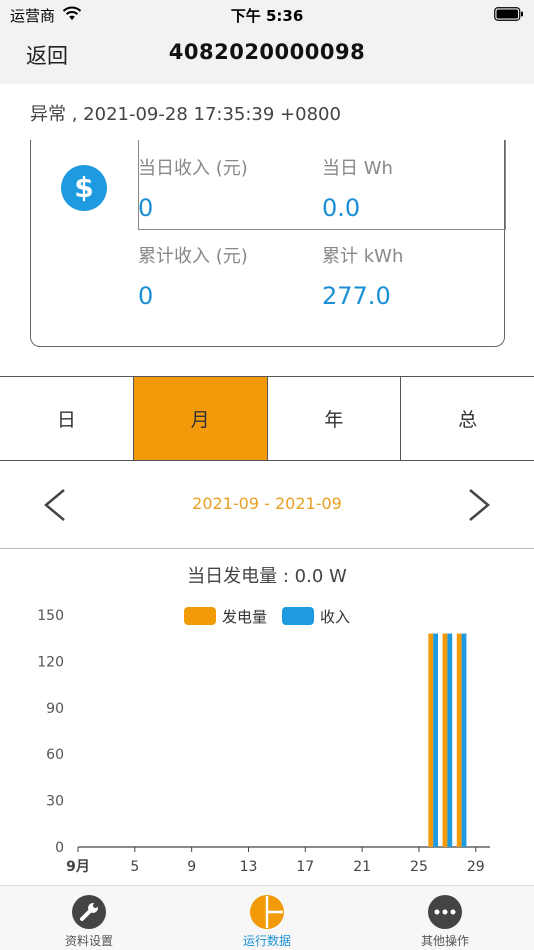 The height and width of the screenshot is (950, 534). I want to click on status-bar: 运营商 下午 5:36, so click(267, 14).